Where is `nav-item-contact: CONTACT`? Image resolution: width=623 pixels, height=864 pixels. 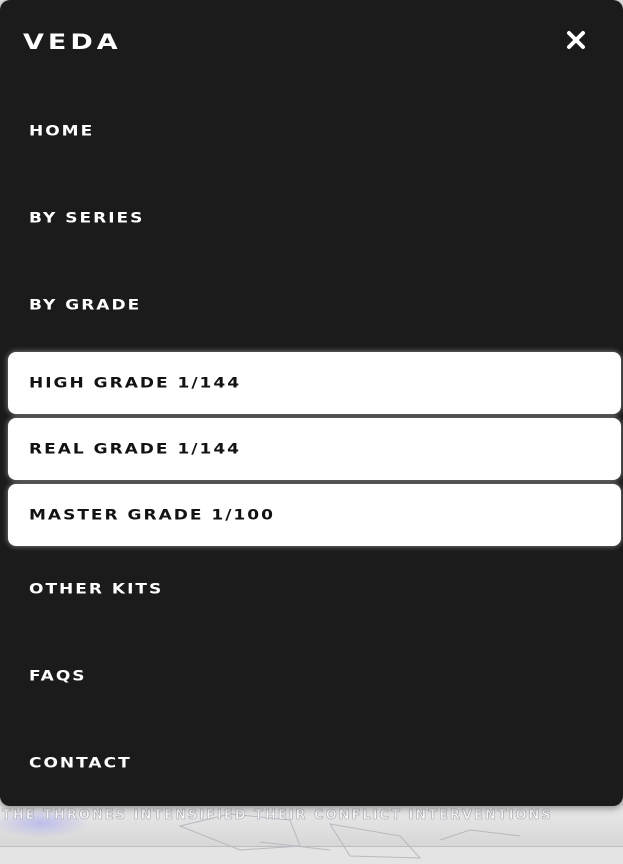 nav-item-contact: CONTACT is located at coordinates (80, 763).